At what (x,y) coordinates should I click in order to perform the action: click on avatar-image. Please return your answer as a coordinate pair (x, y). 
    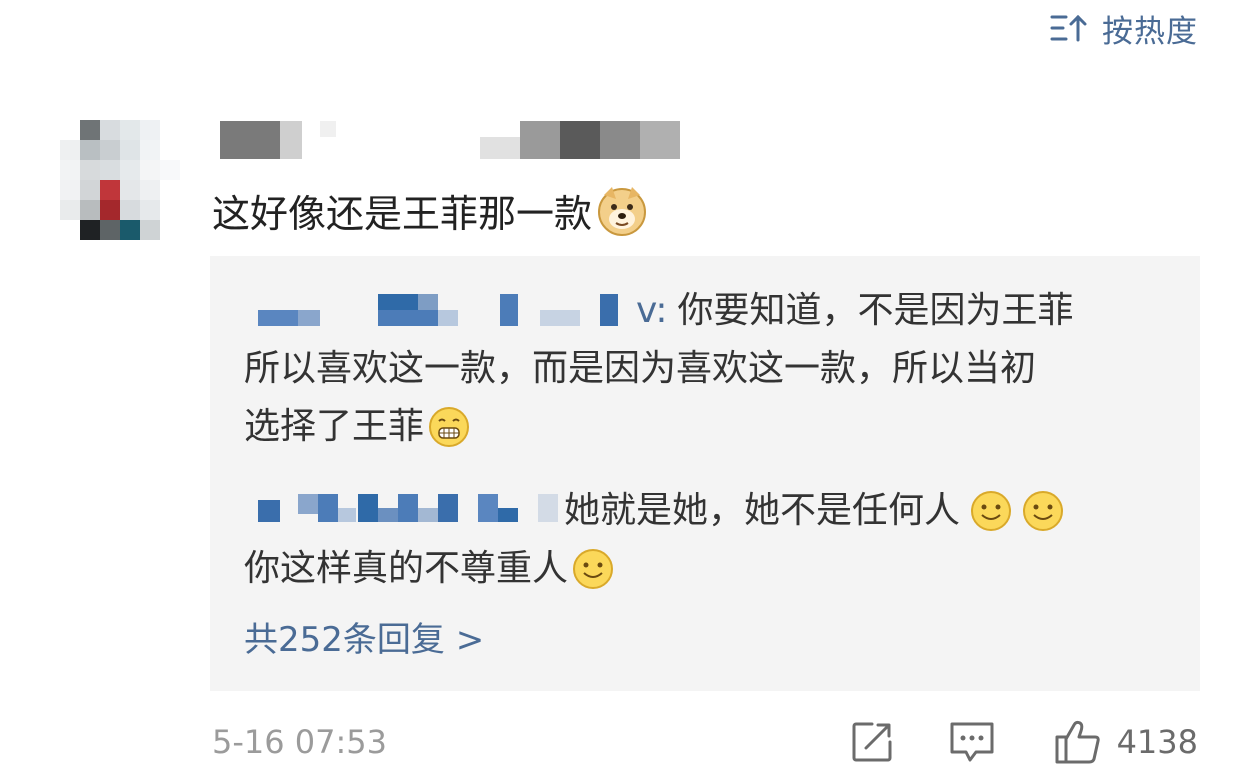
    Looking at the image, I should click on (121, 181).